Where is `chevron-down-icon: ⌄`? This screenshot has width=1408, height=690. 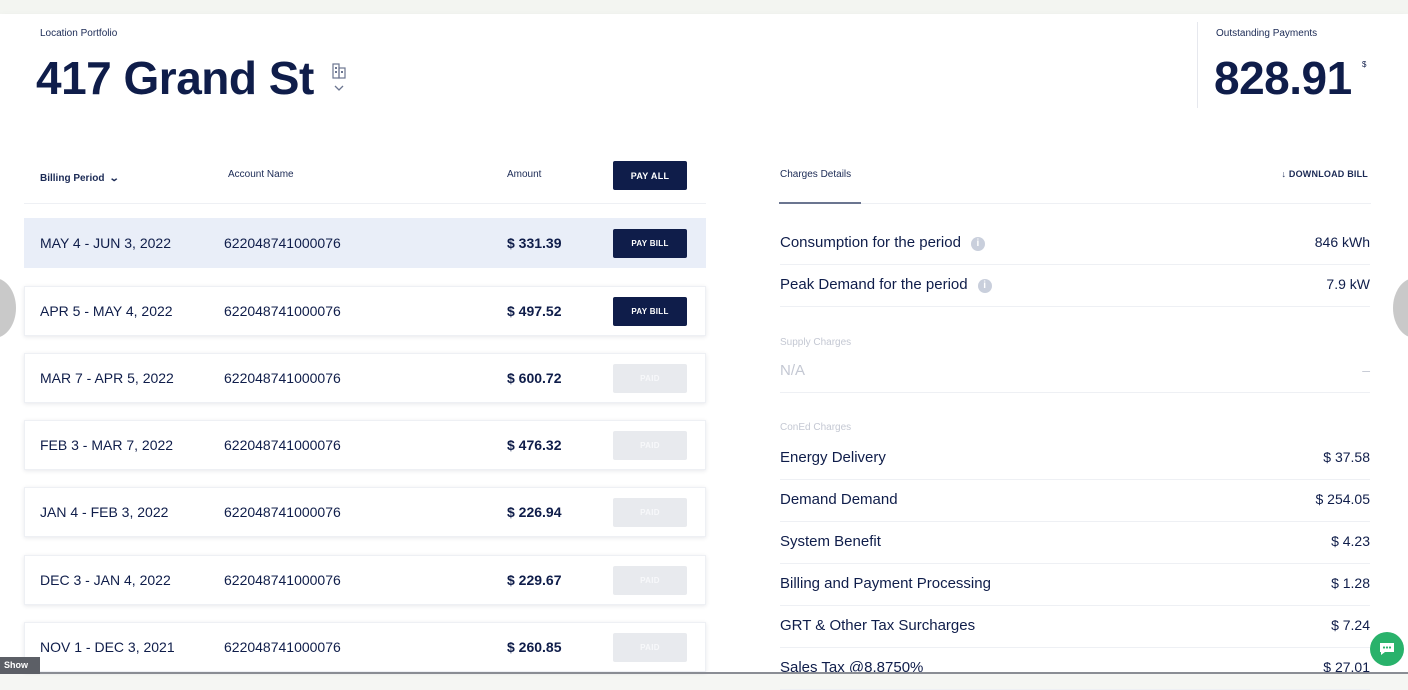 chevron-down-icon: ⌄ is located at coordinates (115, 178).